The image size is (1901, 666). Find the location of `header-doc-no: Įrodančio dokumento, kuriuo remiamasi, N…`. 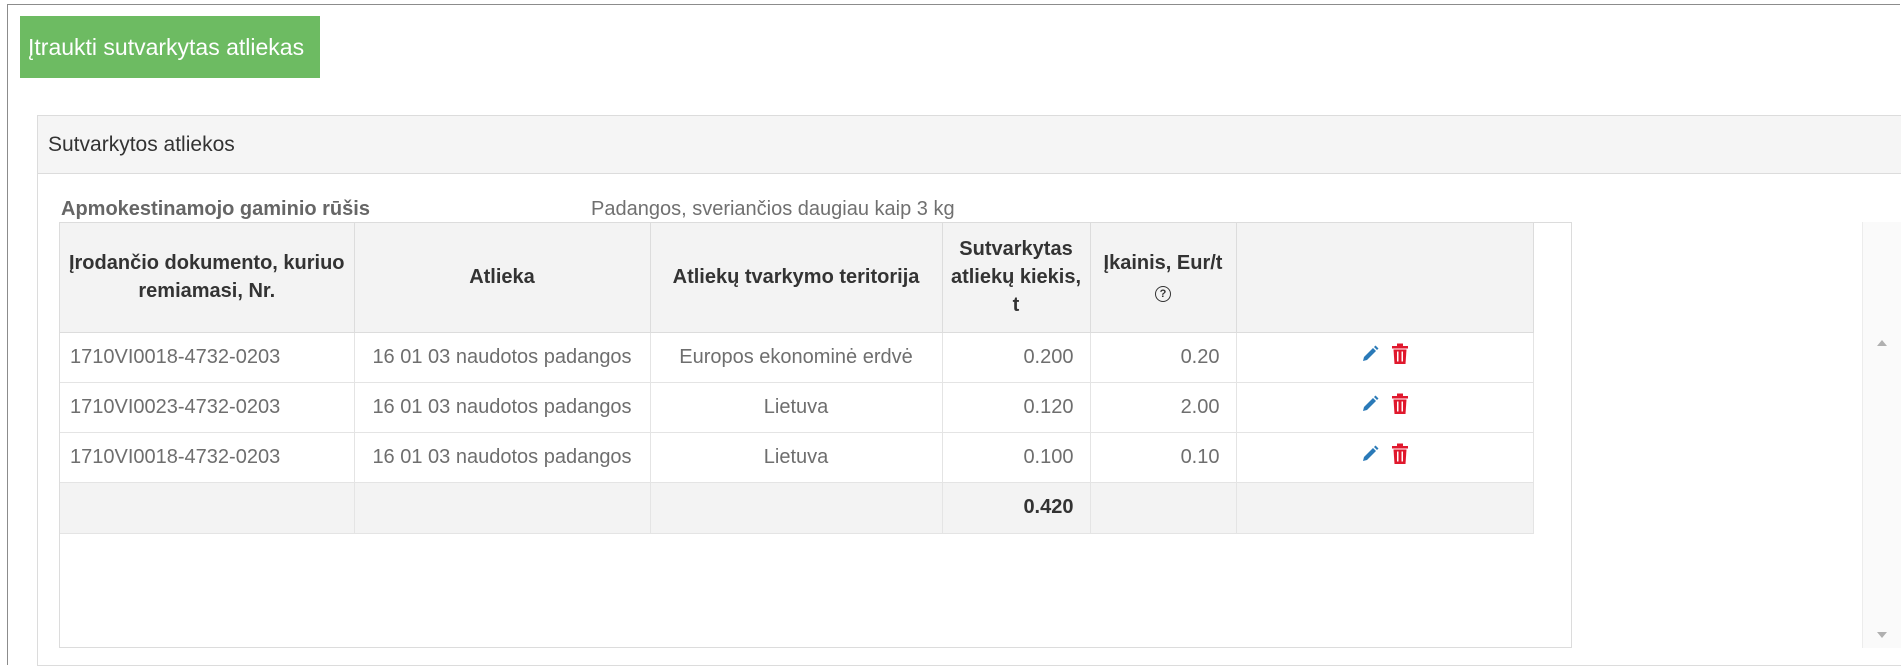

header-doc-no: Įrodančio dokumento, kuriuo remiamasi, N… is located at coordinates (207, 278).